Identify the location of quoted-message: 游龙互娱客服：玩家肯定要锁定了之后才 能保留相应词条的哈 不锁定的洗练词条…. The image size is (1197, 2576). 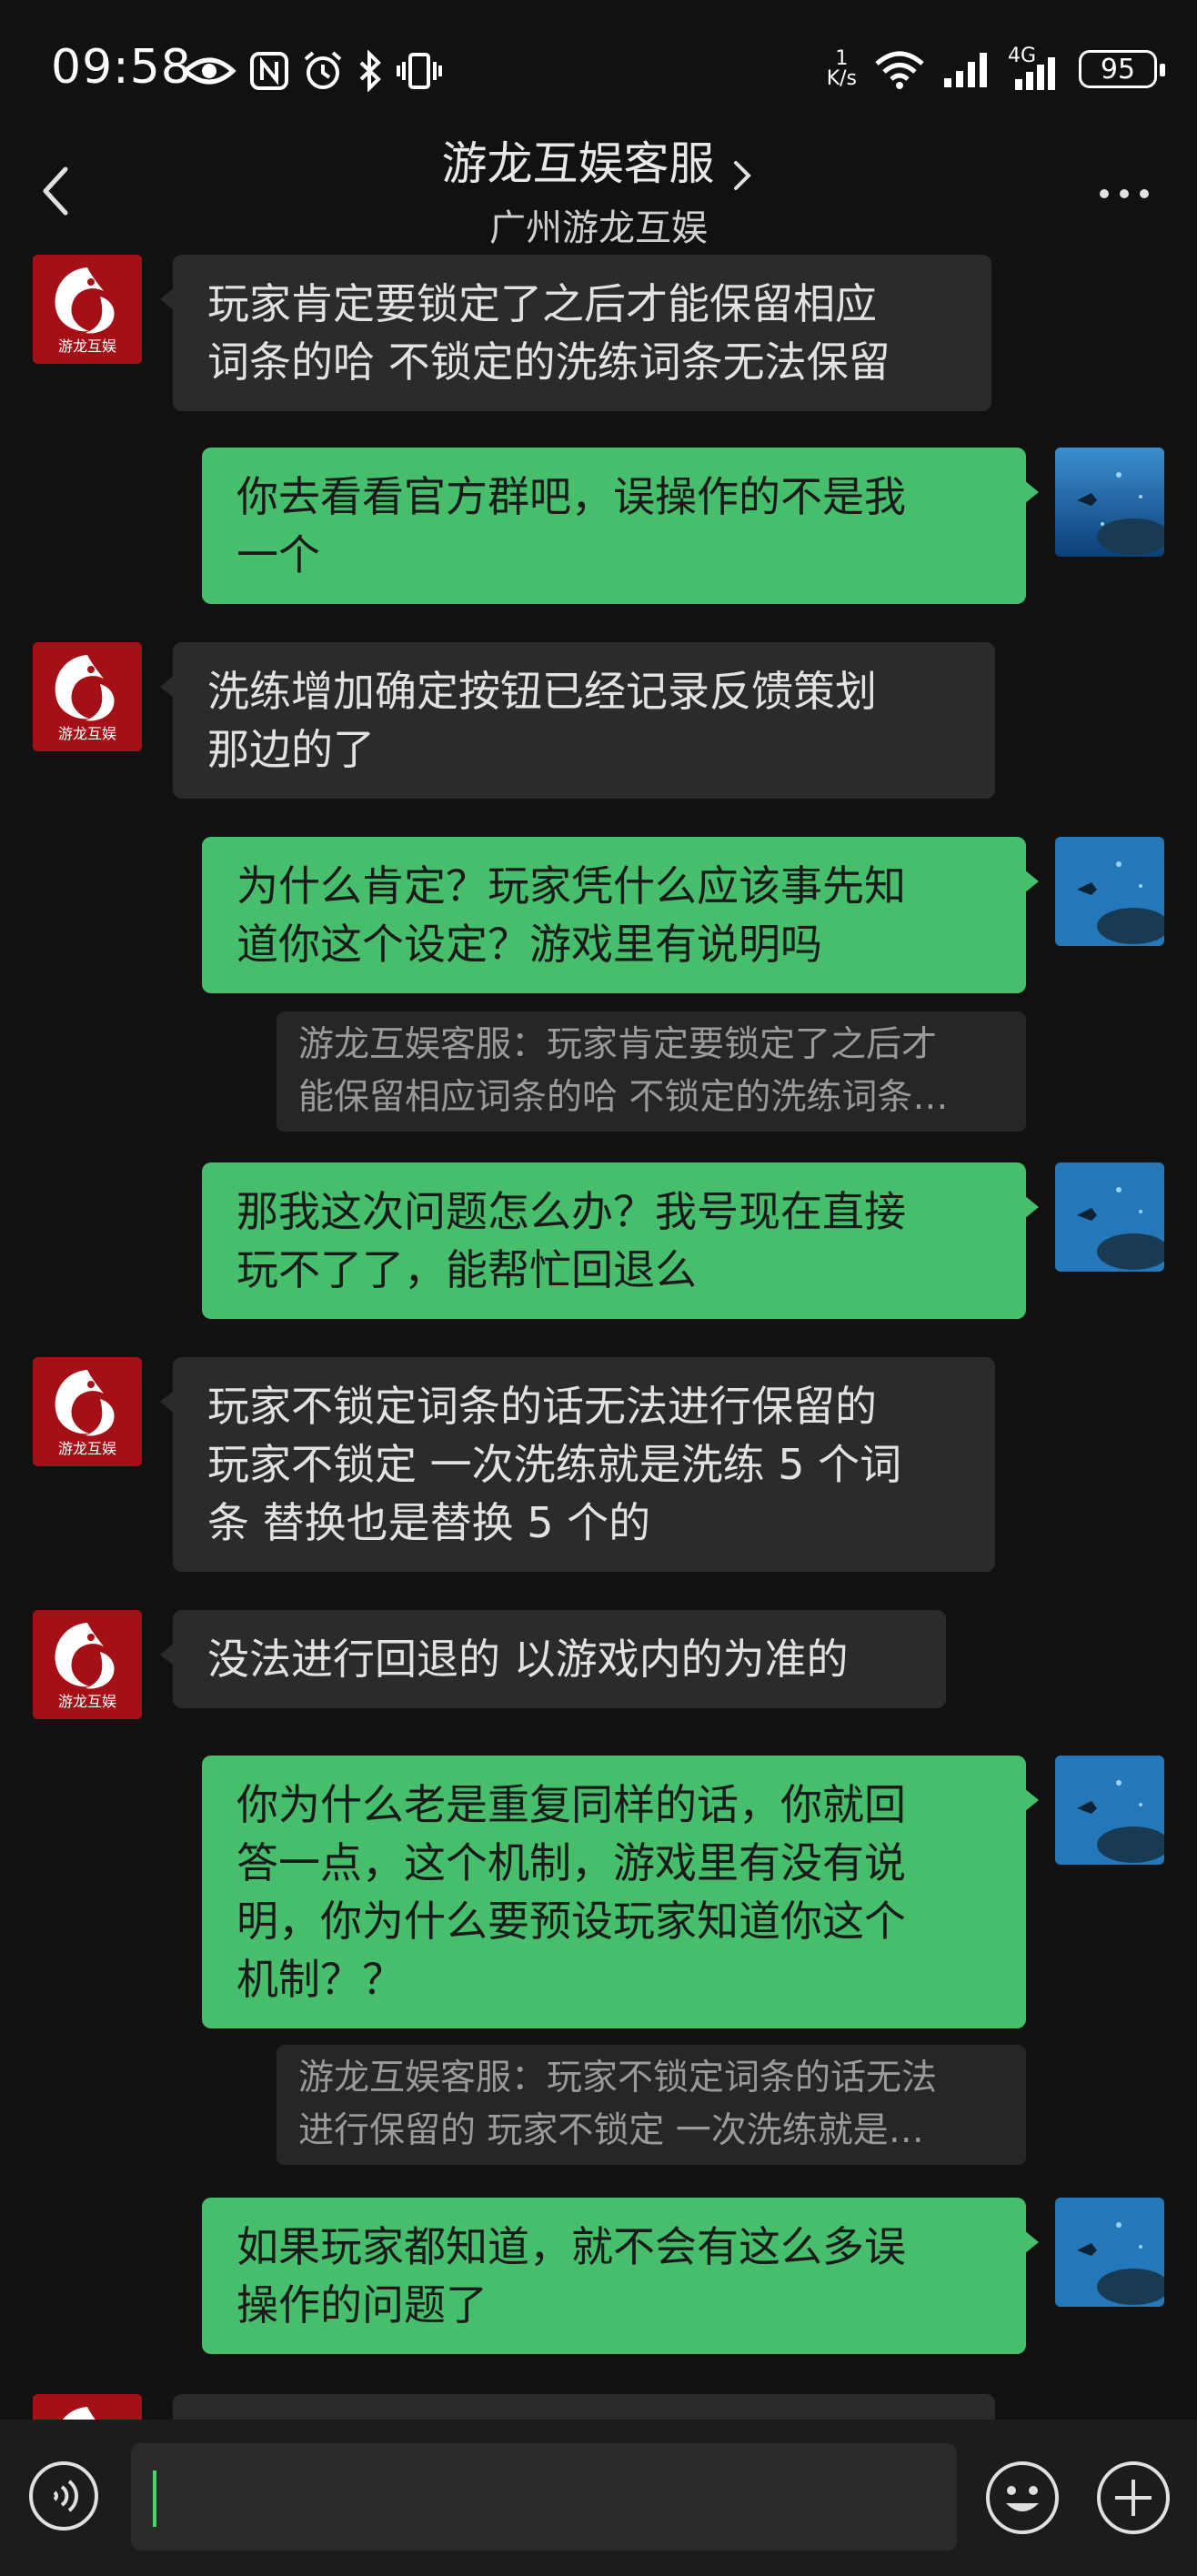
(651, 1071).